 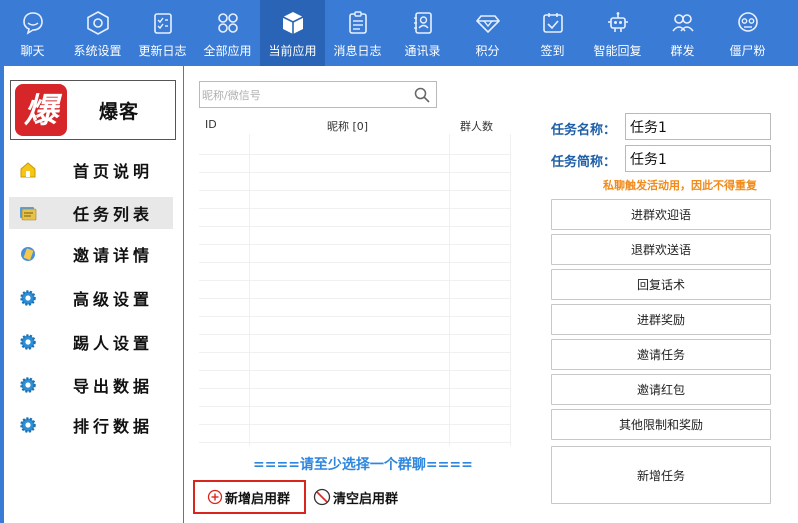 I want to click on top-tab-points: 积分, so click(x=487, y=33).